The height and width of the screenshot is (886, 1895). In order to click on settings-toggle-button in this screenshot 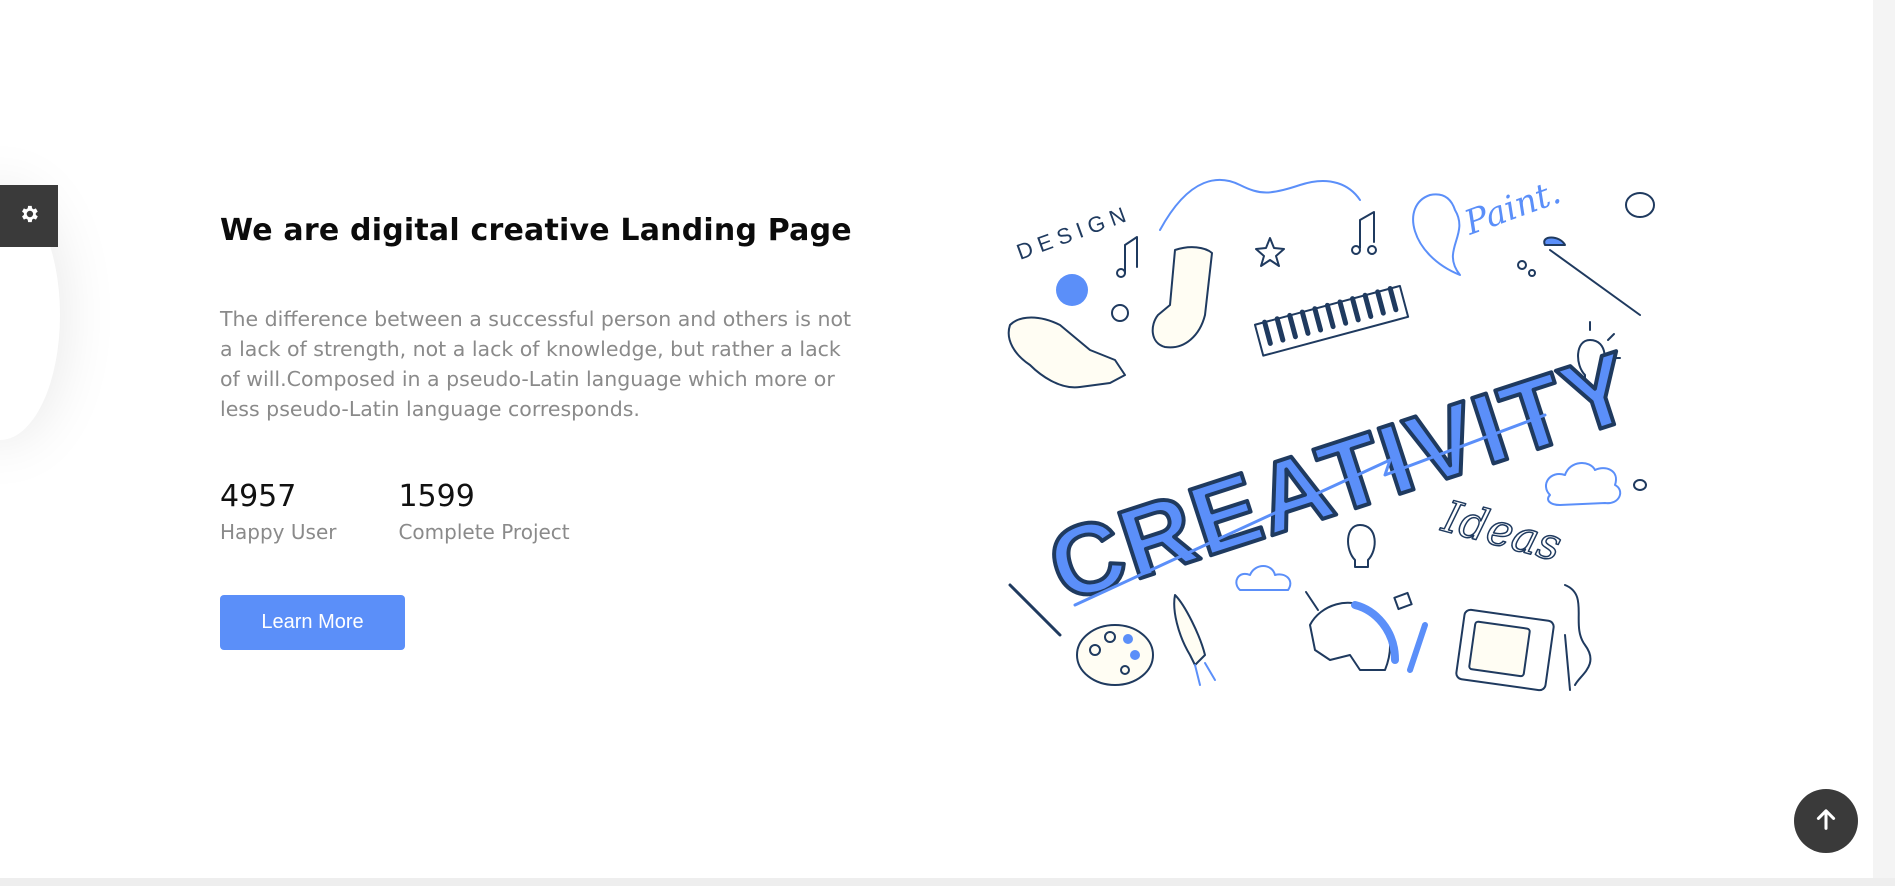, I will do `click(29, 216)`.